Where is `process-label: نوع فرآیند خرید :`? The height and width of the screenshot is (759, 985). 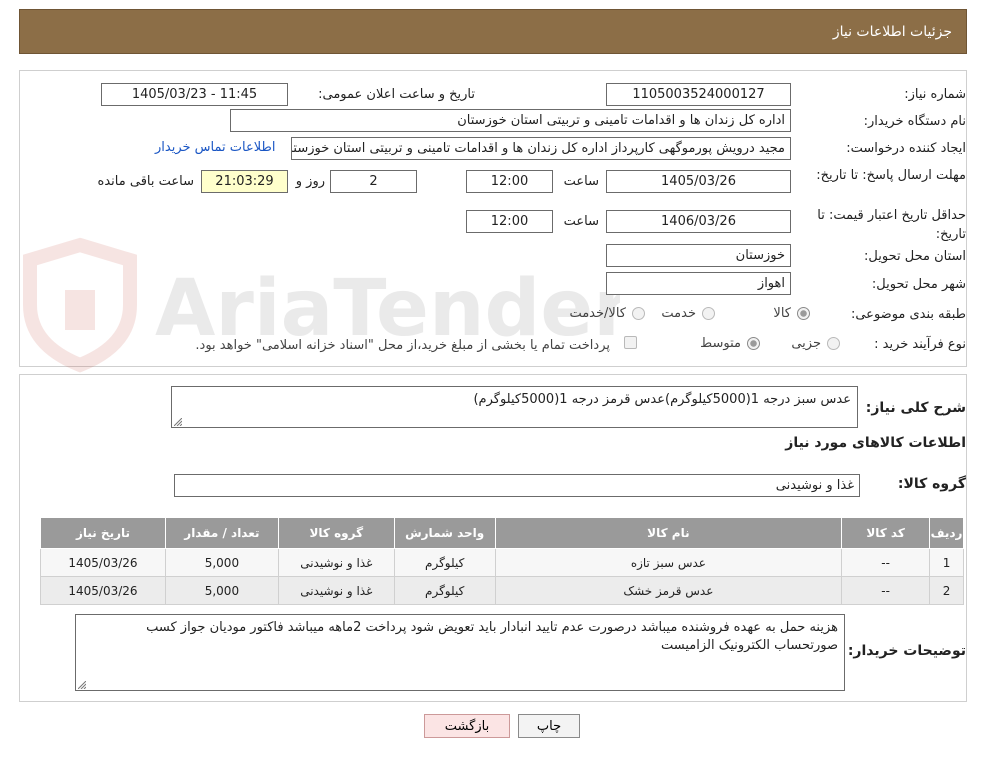
process-label: نوع فرآیند خرید : is located at coordinates (920, 344).